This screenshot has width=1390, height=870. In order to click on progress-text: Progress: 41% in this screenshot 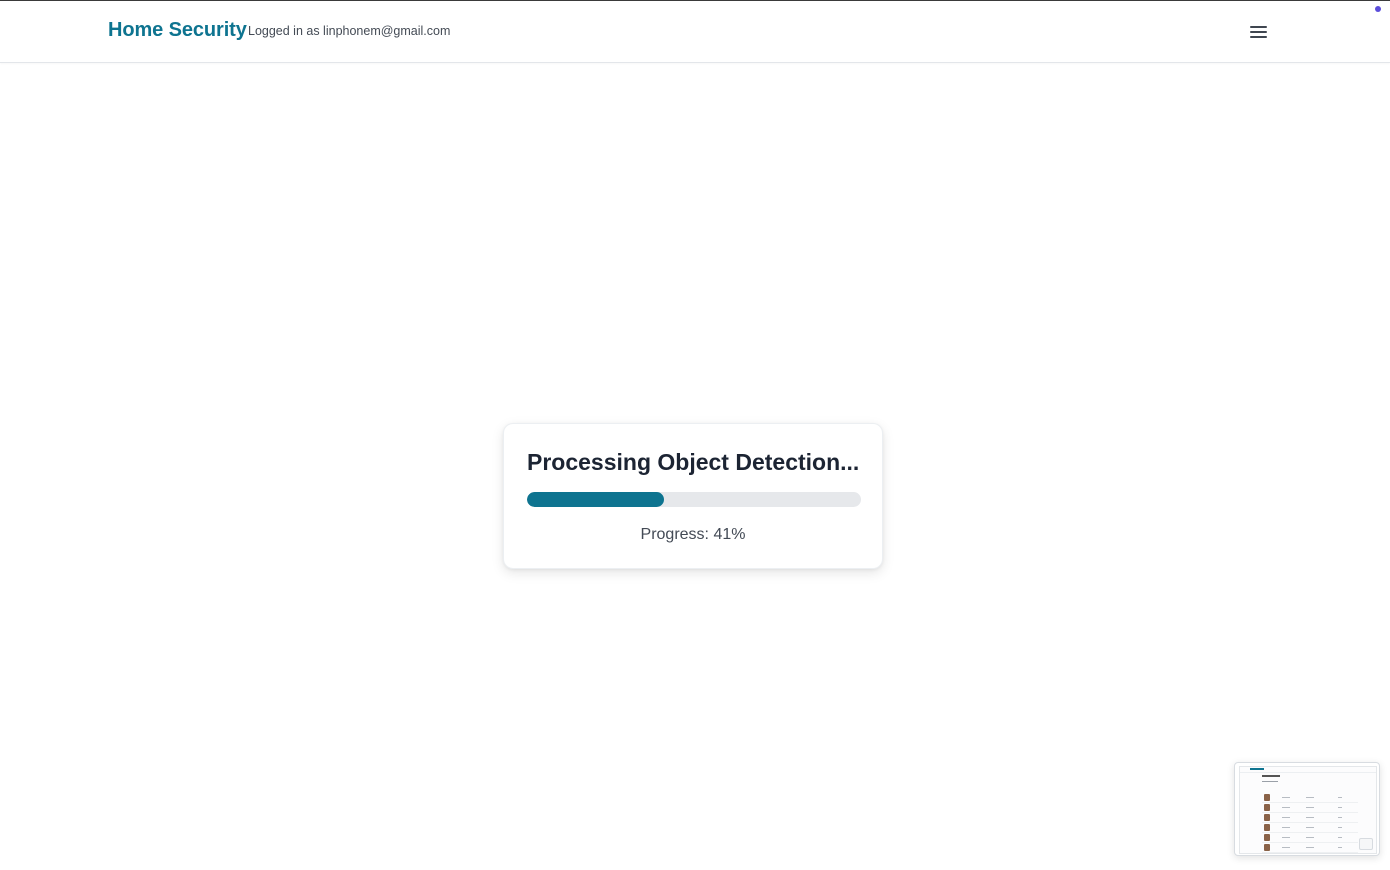, I will do `click(693, 534)`.